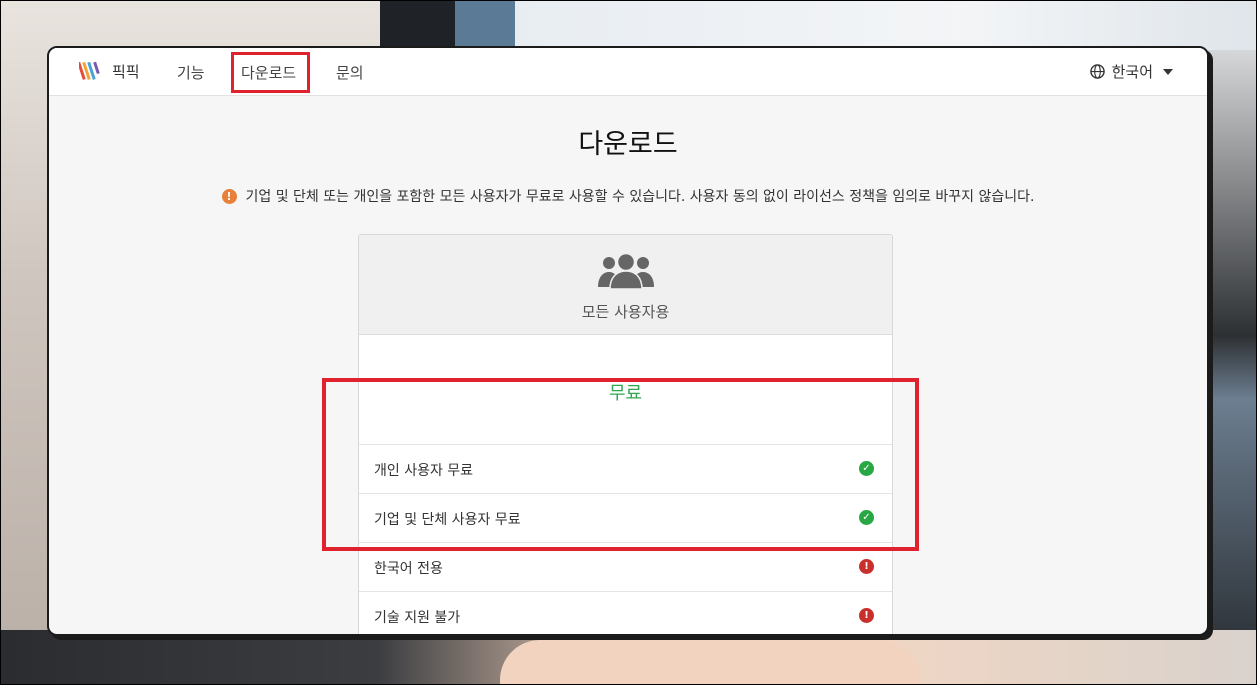 The height and width of the screenshot is (685, 1257). What do you see at coordinates (628, 72) in the screenshot?
I see `navbar: 픽픽 기능 다운로드 문의 한국어` at bounding box center [628, 72].